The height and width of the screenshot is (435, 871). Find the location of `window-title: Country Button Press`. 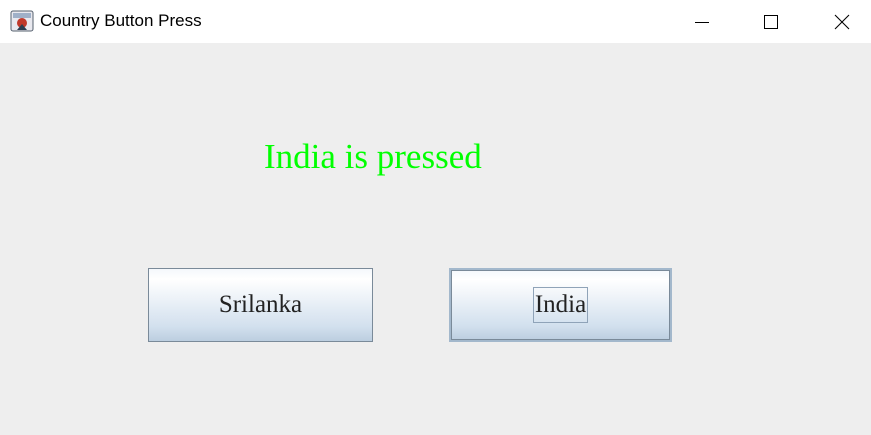

window-title: Country Button Press is located at coordinates (121, 20).